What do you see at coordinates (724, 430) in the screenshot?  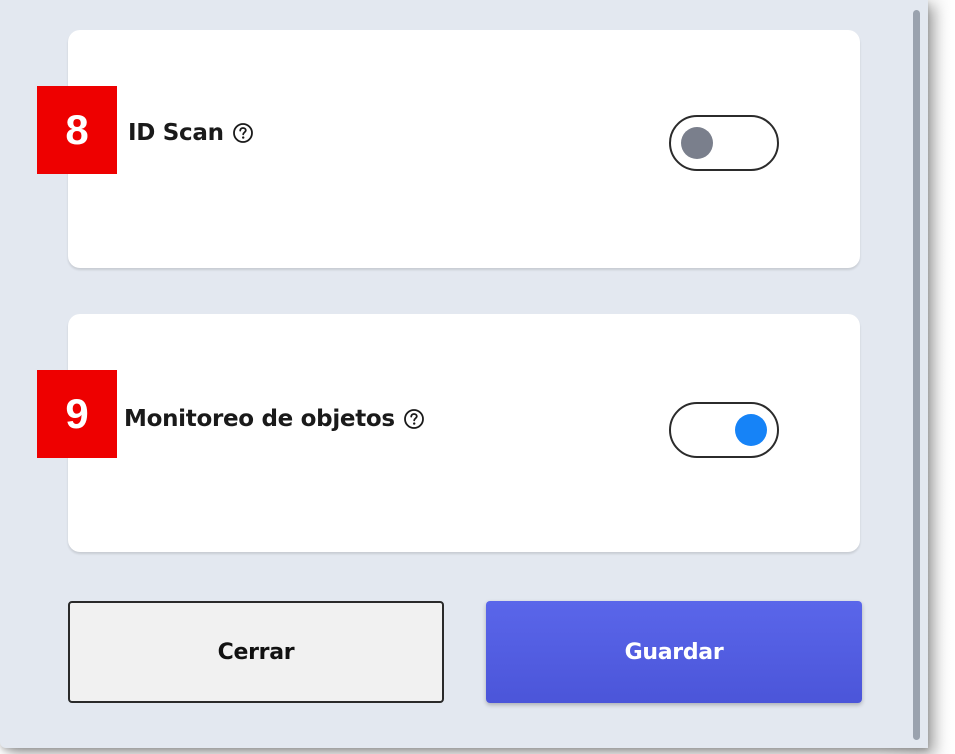 I see `monitoreo-toggle` at bounding box center [724, 430].